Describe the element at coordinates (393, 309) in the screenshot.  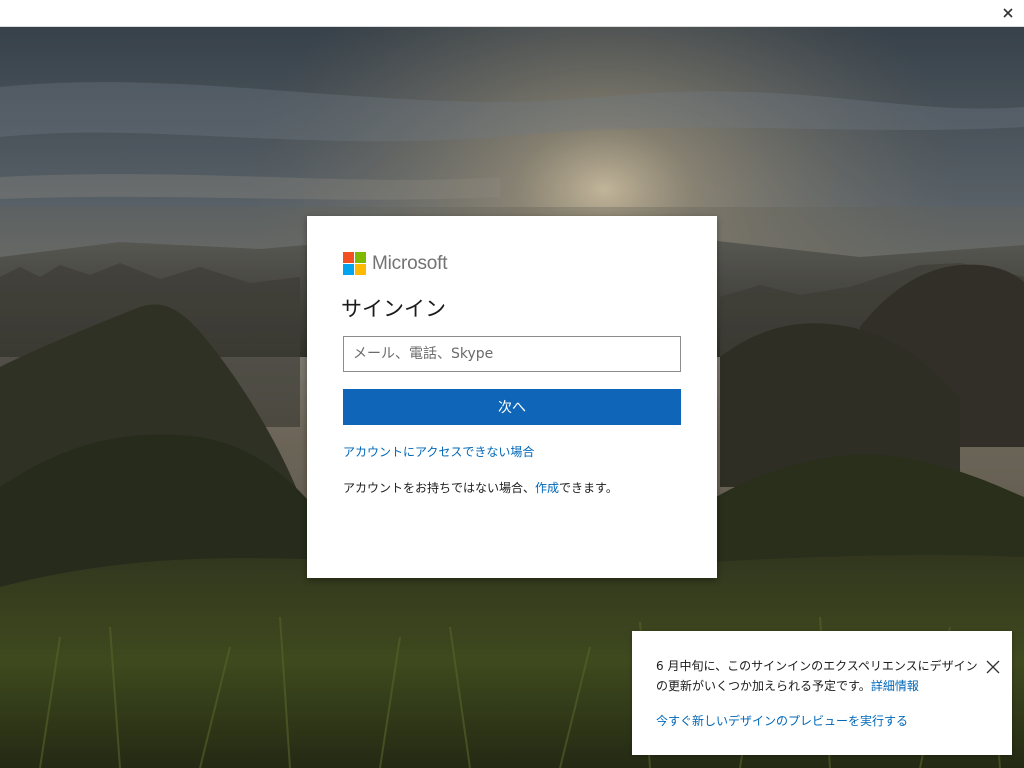
I see `page-title: サインイン` at that location.